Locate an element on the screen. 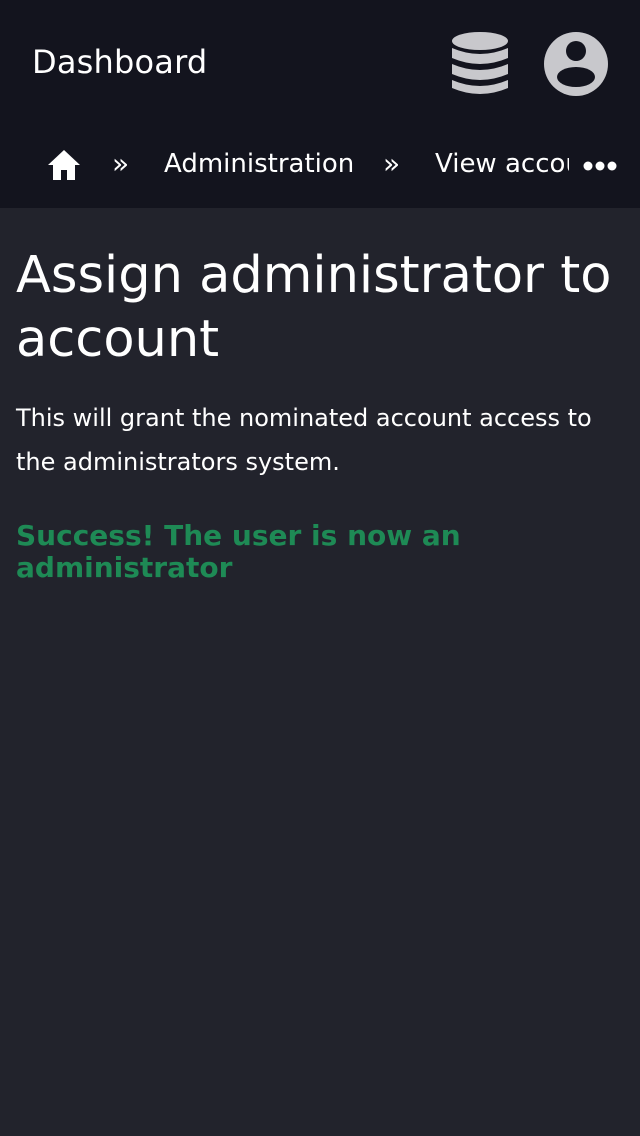 The width and height of the screenshot is (640, 1136). breadcrumb: » Administration » View account is located at coordinates (320, 165).